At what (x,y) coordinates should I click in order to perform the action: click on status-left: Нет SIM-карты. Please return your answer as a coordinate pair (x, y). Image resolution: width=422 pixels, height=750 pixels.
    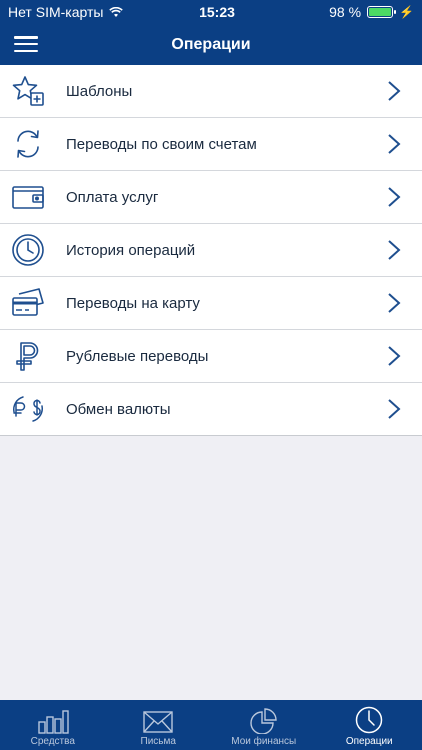
    Looking at the image, I should click on (88, 12).